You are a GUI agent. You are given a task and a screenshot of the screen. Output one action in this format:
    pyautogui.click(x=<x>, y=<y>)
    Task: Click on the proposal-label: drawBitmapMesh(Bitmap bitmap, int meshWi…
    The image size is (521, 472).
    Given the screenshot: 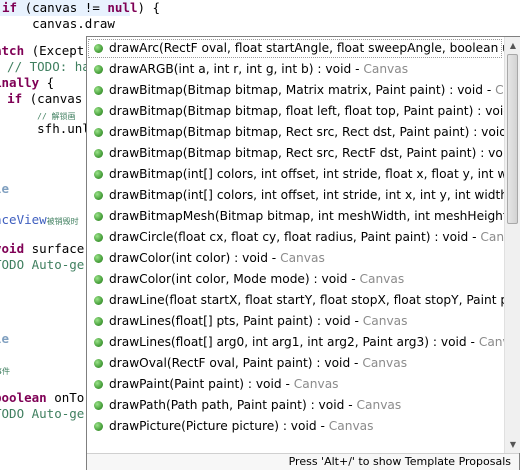 What is the action you would take?
    pyautogui.click(x=306, y=216)
    